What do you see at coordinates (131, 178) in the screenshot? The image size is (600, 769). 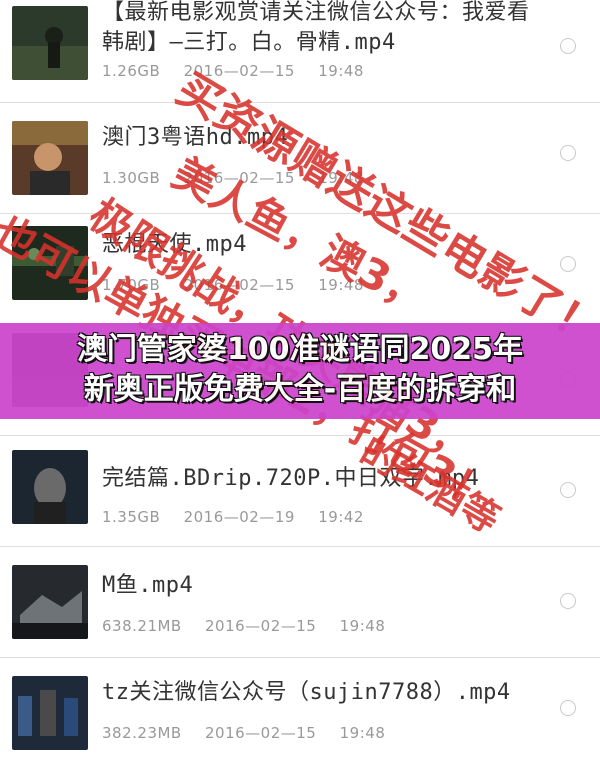 I see `file-size: 1.30GB` at bounding box center [131, 178].